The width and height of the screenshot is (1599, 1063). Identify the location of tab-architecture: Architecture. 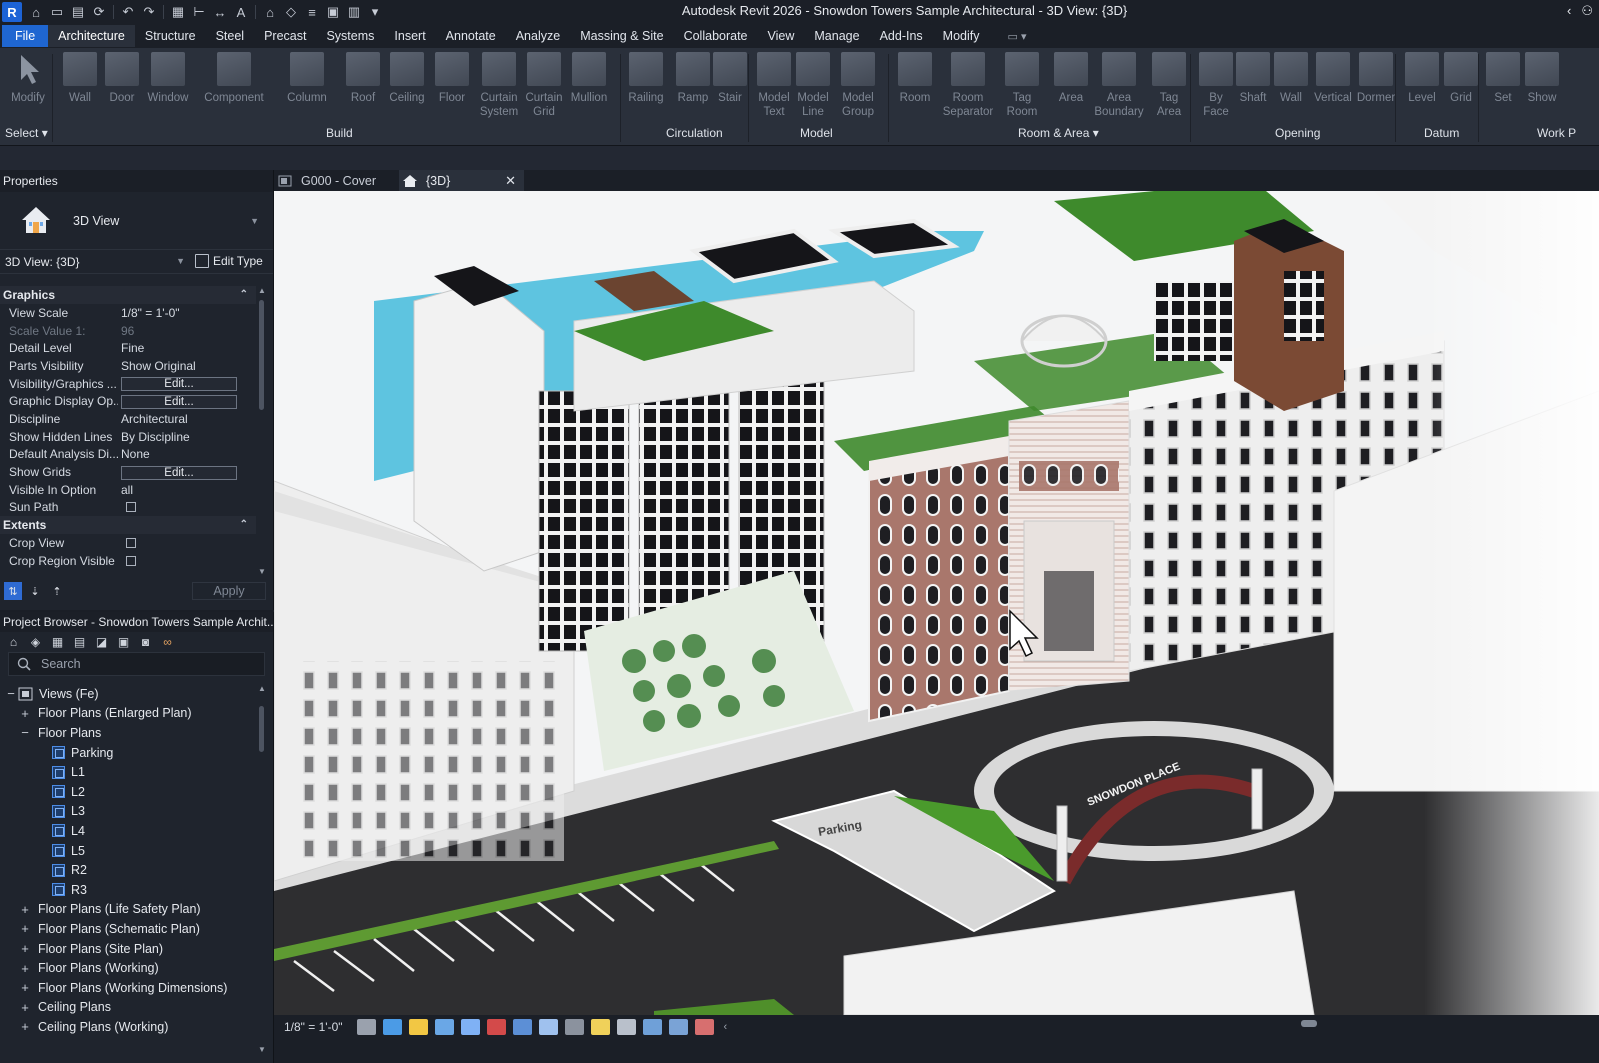
(91, 36).